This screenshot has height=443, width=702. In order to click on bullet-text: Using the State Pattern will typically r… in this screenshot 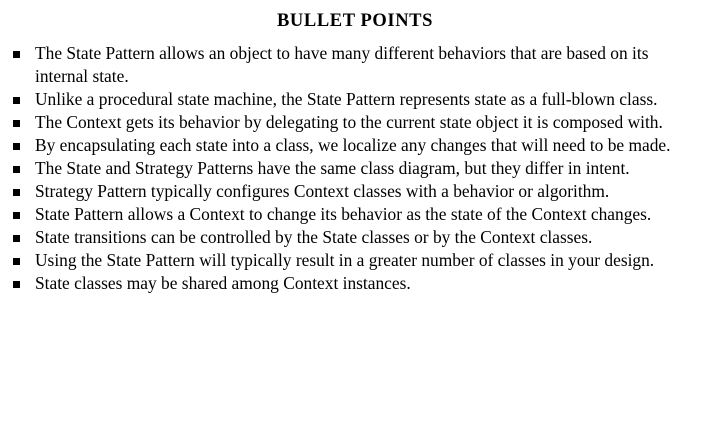, I will do `click(345, 260)`.